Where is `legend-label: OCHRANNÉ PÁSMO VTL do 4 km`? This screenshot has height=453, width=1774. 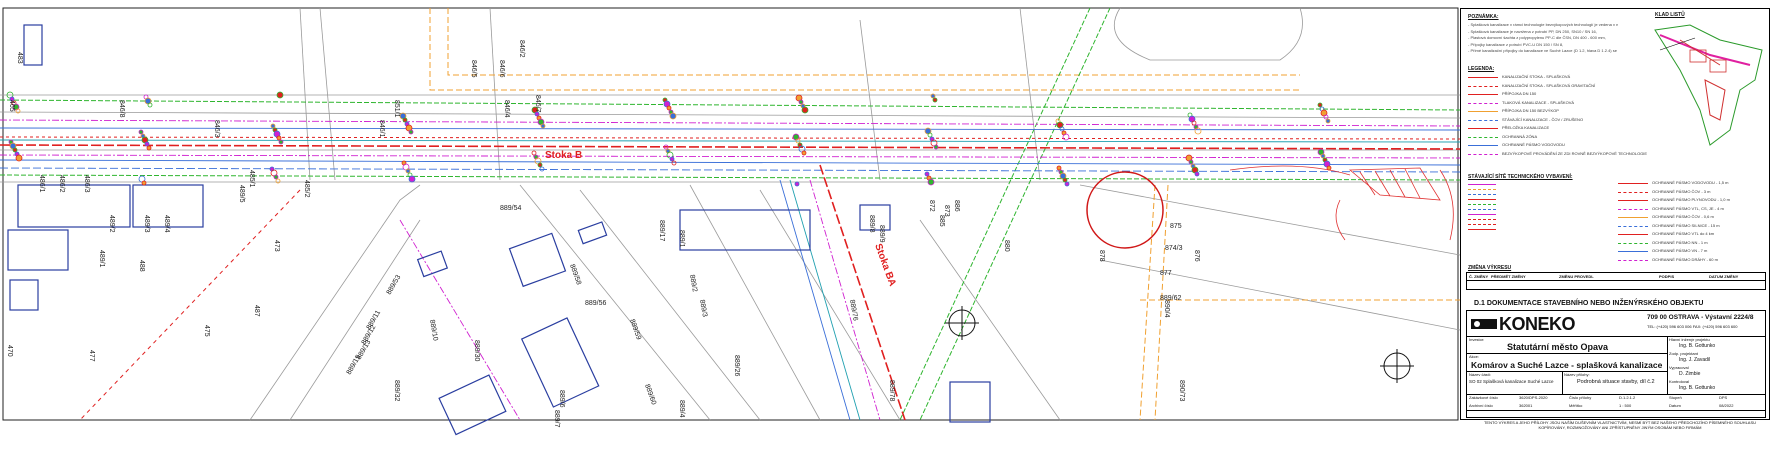
legend-label: OCHRANNÉ PÁSMO VTL do 4 km is located at coordinates (1683, 233).